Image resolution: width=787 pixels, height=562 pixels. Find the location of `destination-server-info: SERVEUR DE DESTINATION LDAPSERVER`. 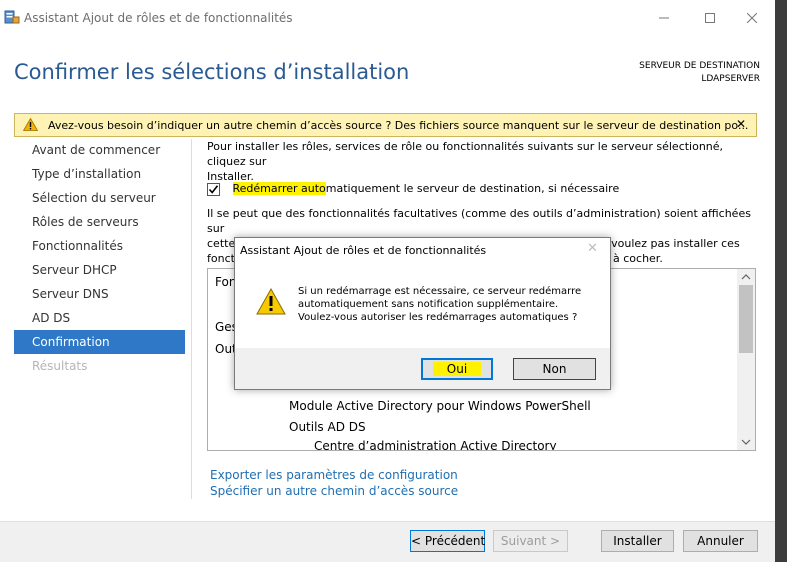

destination-server-info: SERVEUR DE DESTINATION LDAPSERVER is located at coordinates (699, 73).